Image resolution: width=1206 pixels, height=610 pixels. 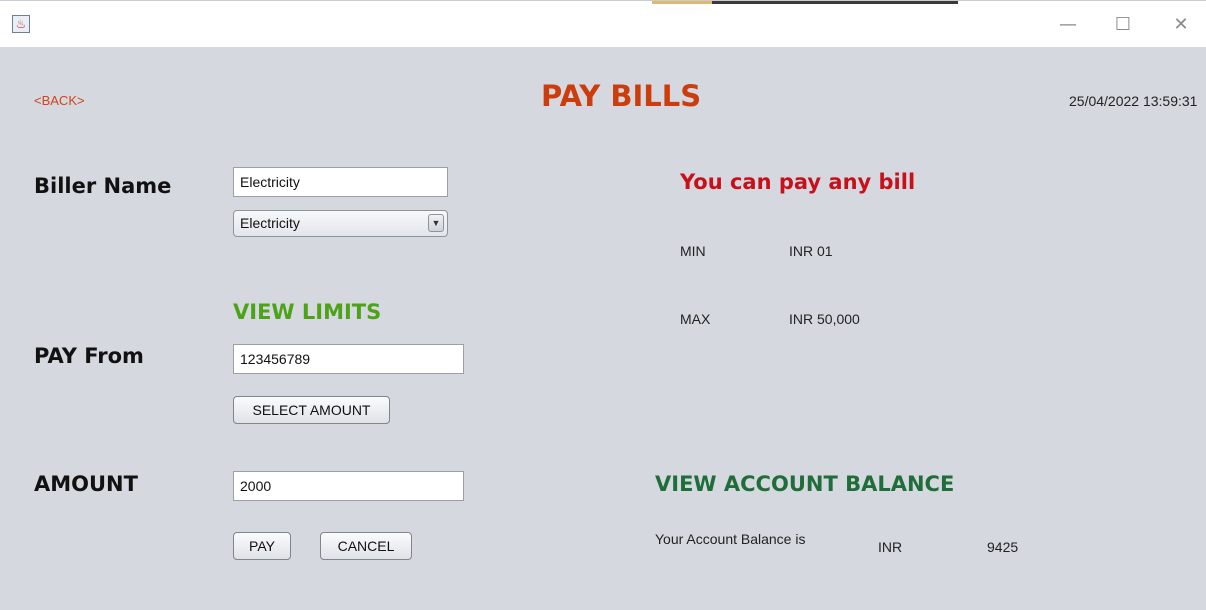 What do you see at coordinates (436, 223) in the screenshot?
I see `dropdown-arrow-icon: ▼` at bounding box center [436, 223].